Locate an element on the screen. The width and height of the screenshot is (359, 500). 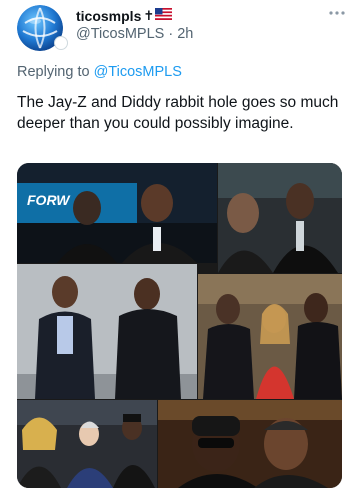
name-row: ticosmpls ✝ is located at coordinates (124, 16).